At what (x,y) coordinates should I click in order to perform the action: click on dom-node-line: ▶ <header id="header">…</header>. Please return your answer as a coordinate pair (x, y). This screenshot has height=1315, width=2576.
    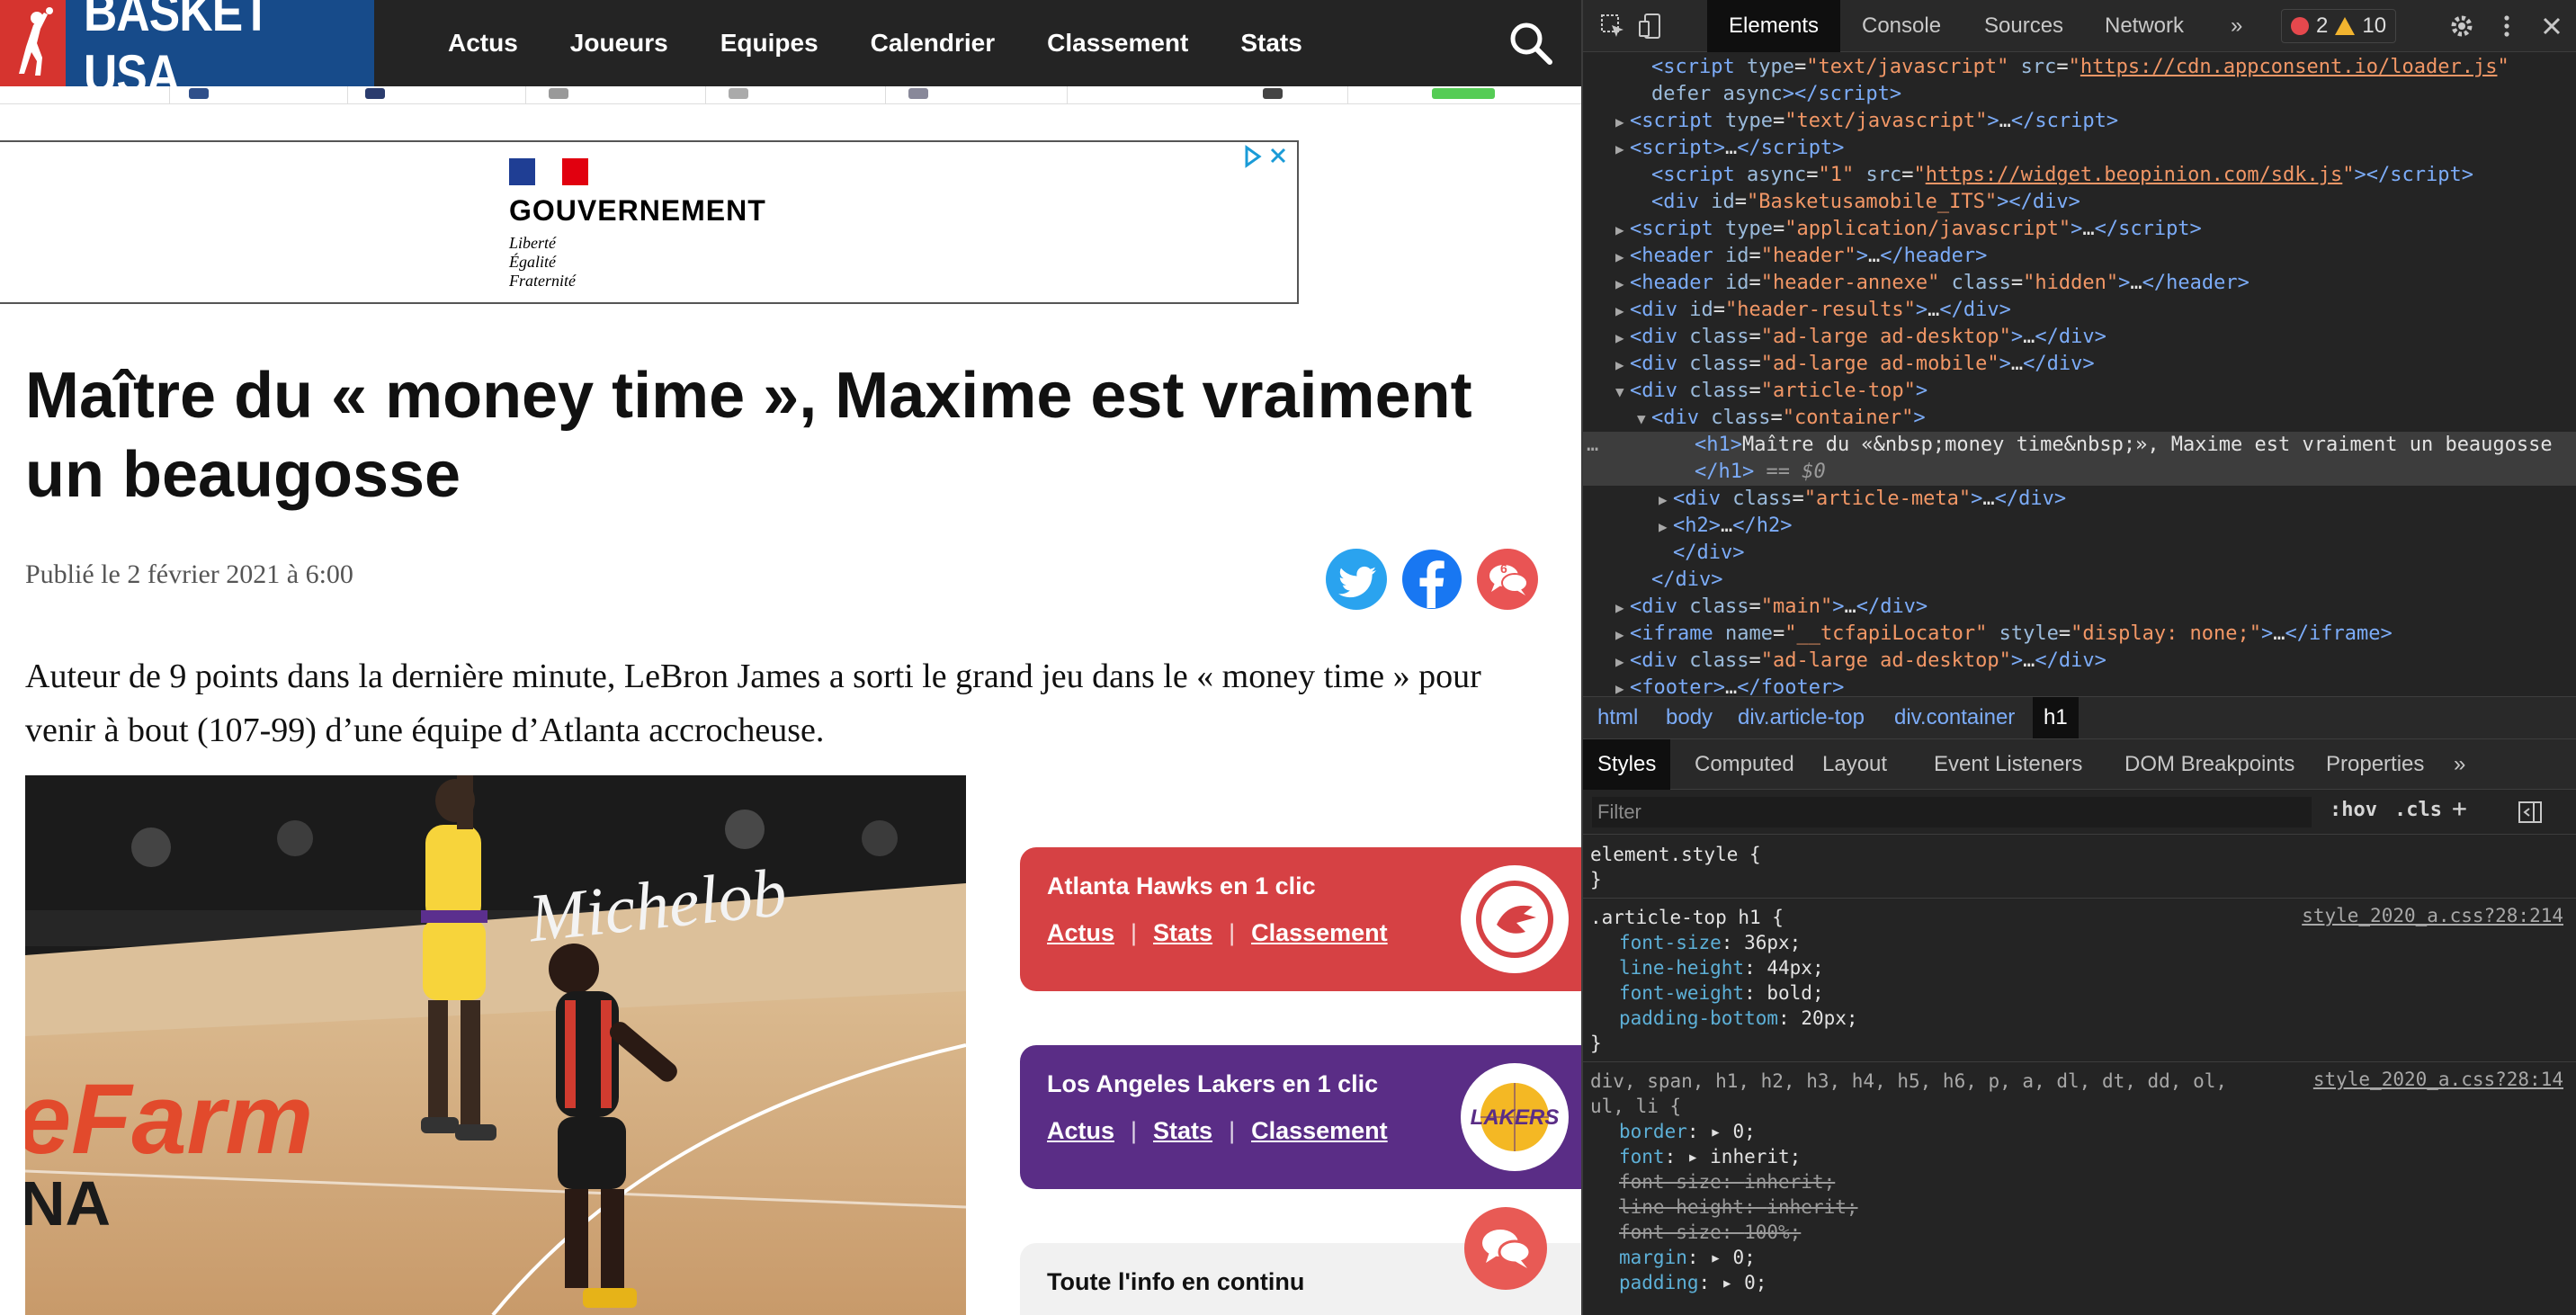
    Looking at the image, I should click on (2079, 257).